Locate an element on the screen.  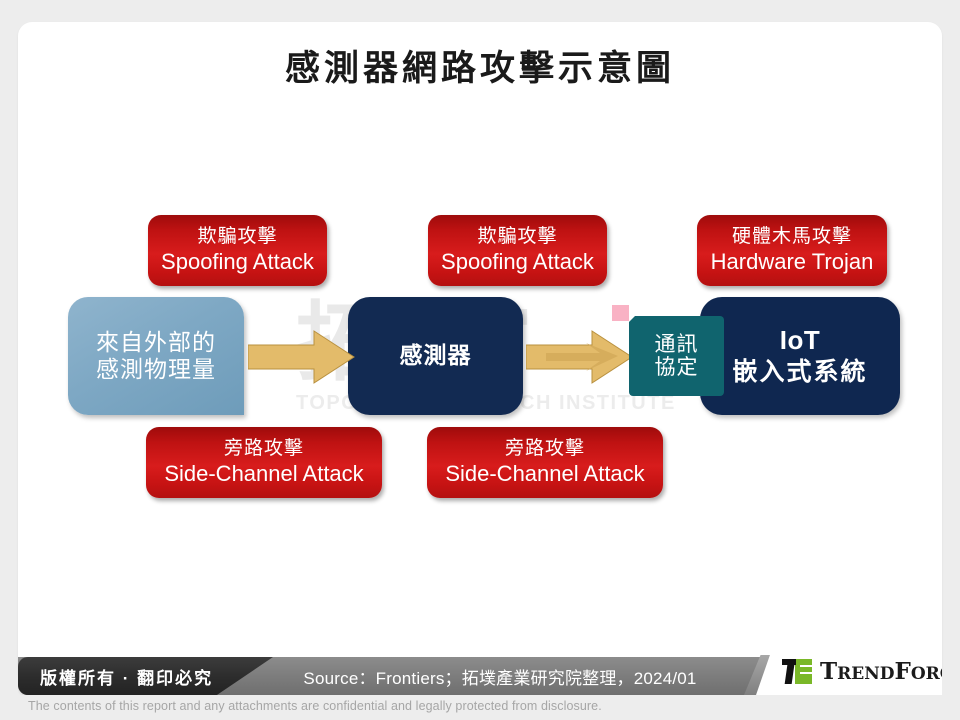
node-external-input: 來自外部的 感測物理量 is located at coordinates (156, 356).